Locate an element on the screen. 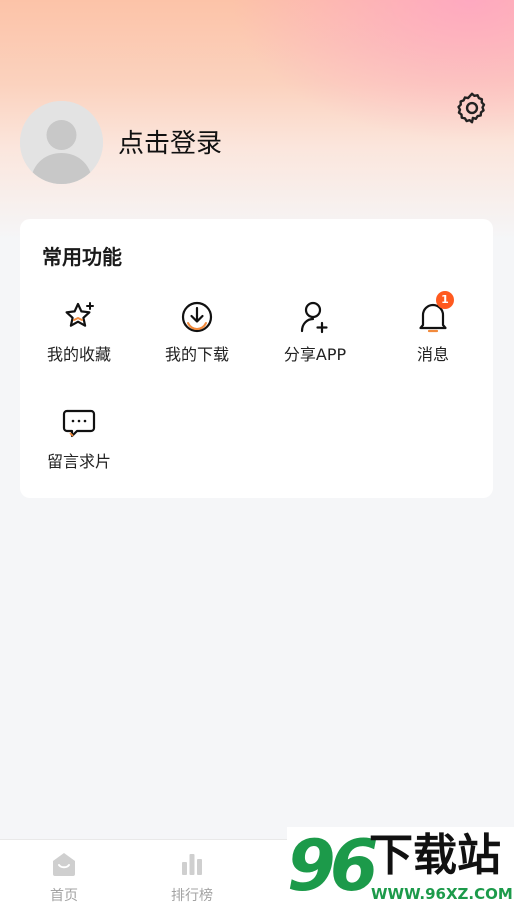 The height and width of the screenshot is (913, 514). tab-ranking-label: 排行榜 is located at coordinates (192, 896).